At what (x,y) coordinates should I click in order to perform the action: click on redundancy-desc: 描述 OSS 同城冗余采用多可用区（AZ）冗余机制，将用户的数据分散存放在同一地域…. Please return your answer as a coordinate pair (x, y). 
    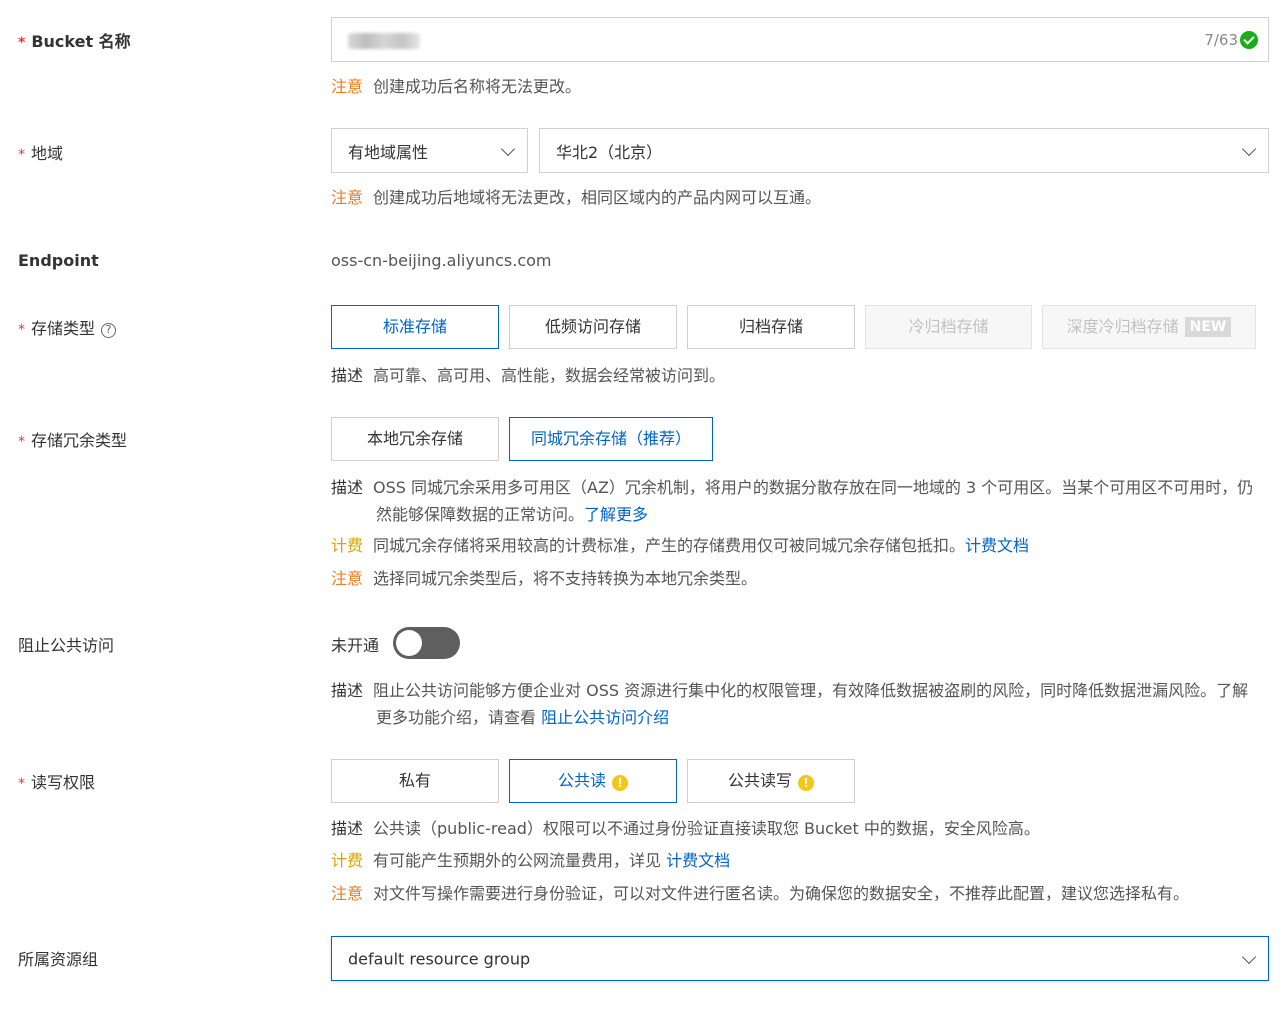
    Looking at the image, I should click on (796, 501).